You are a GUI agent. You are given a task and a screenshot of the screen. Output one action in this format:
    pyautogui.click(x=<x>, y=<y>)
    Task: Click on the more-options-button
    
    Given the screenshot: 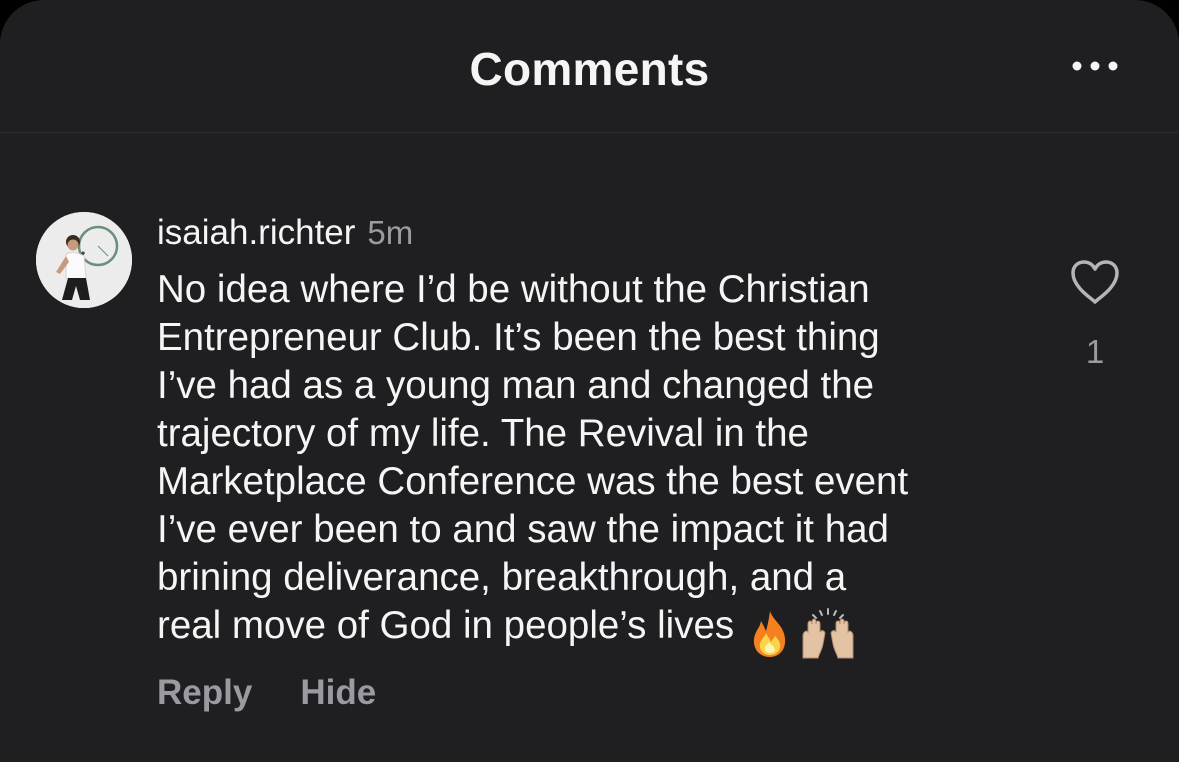 What is the action you would take?
    pyautogui.click(x=1095, y=66)
    